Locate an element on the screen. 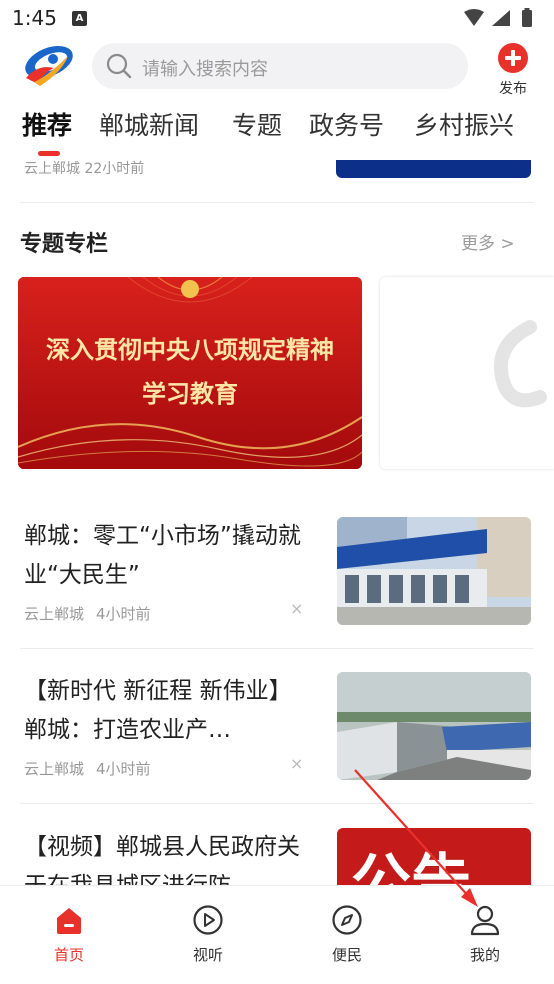 The width and height of the screenshot is (554, 984). news-thumbnail: 公告 is located at coordinates (434, 856).